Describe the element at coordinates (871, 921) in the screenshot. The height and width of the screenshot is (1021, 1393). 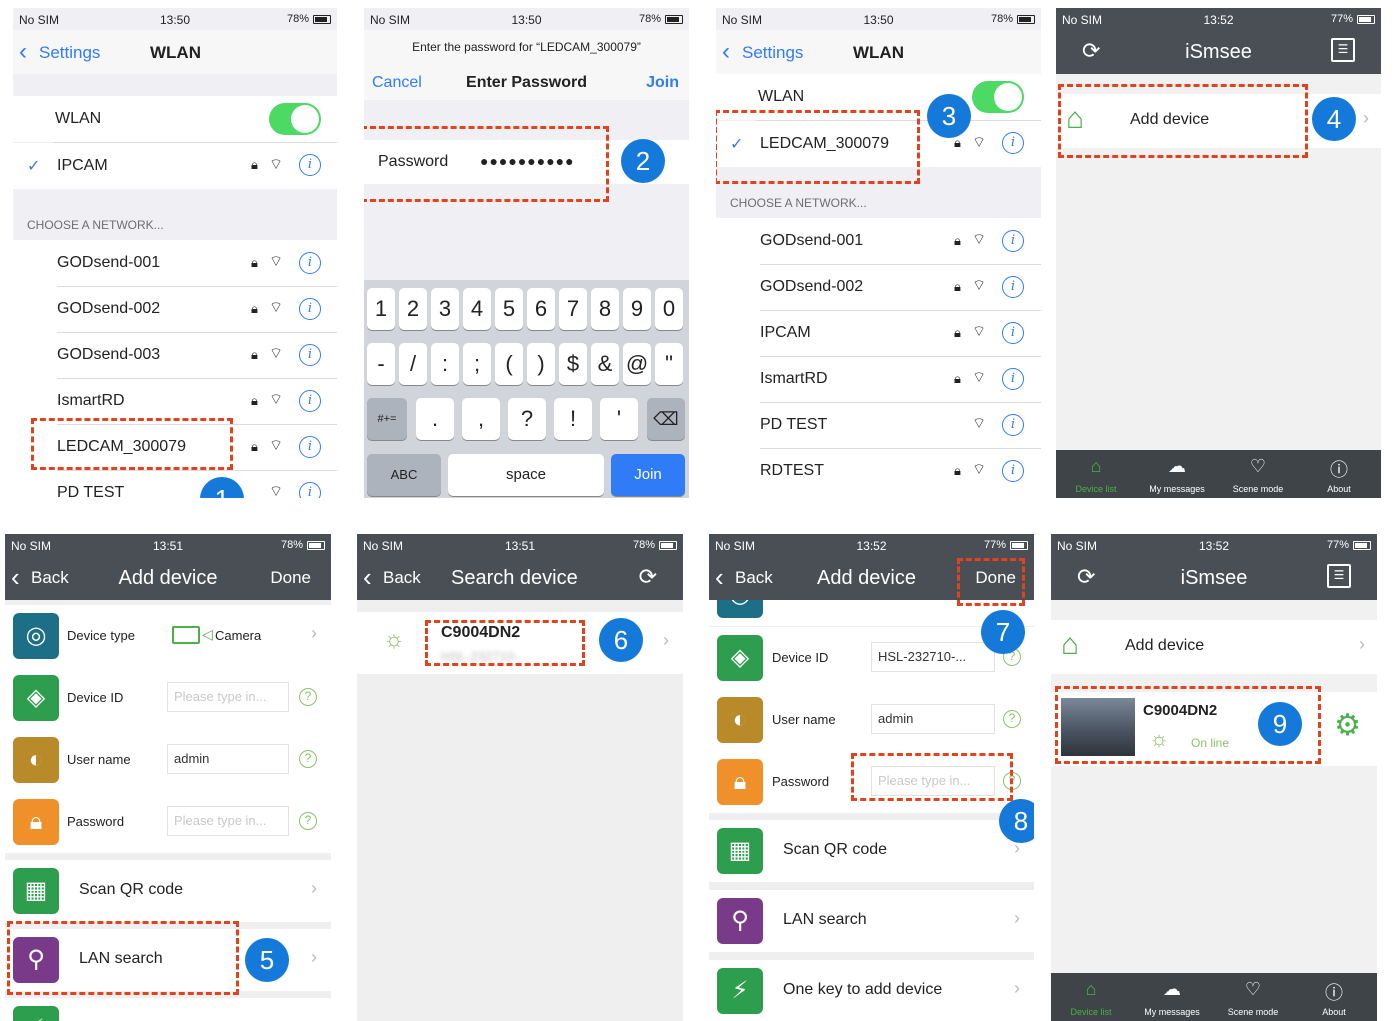
I see `lan-search-row: ⚲ LAN search ›` at that location.